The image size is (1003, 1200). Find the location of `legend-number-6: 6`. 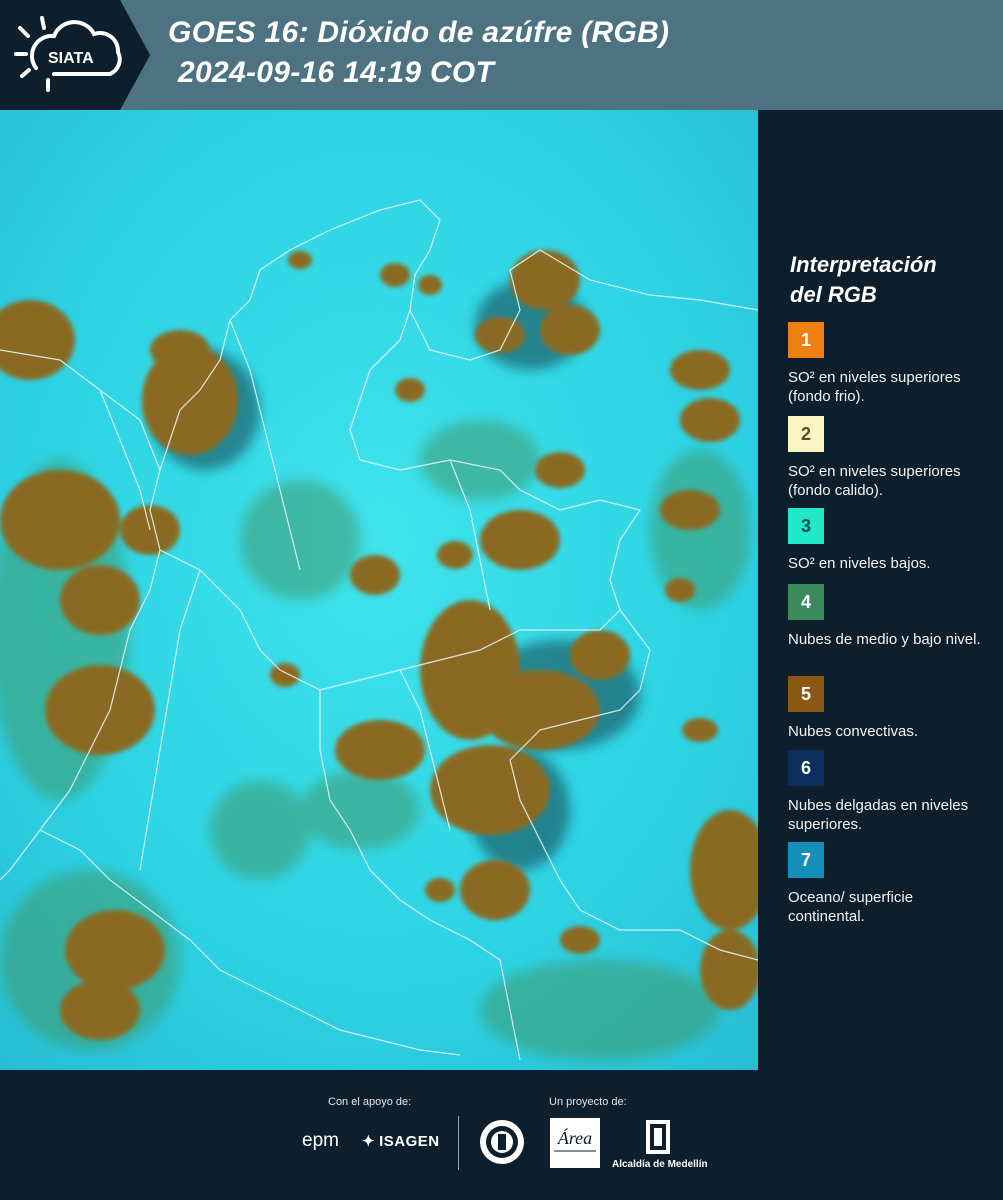

legend-number-6: 6 is located at coordinates (805, 767).